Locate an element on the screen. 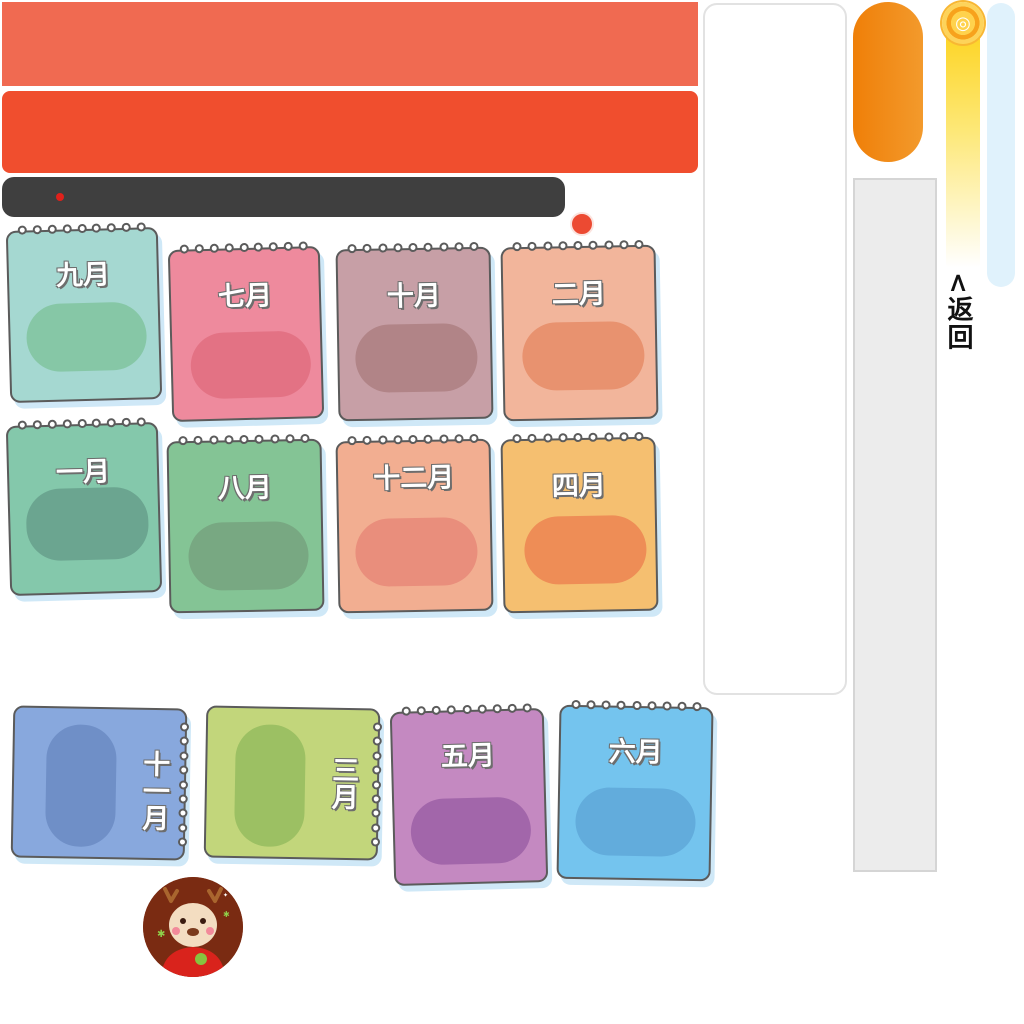  month-label: 三月 is located at coordinates (342, 783).